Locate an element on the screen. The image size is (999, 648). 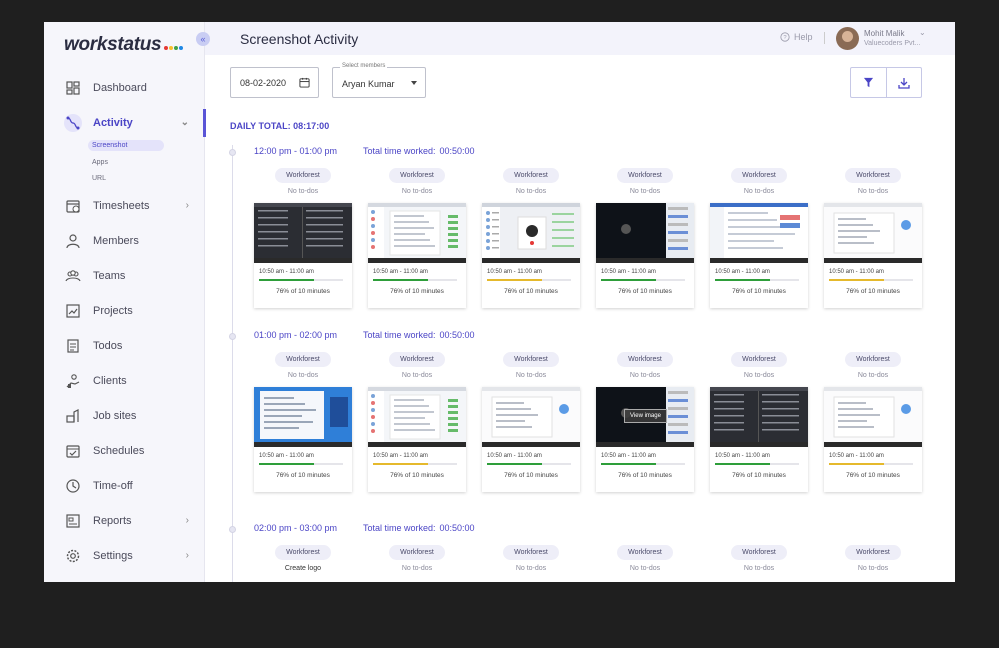
help-link: ? Help is located at coordinates (796, 37).